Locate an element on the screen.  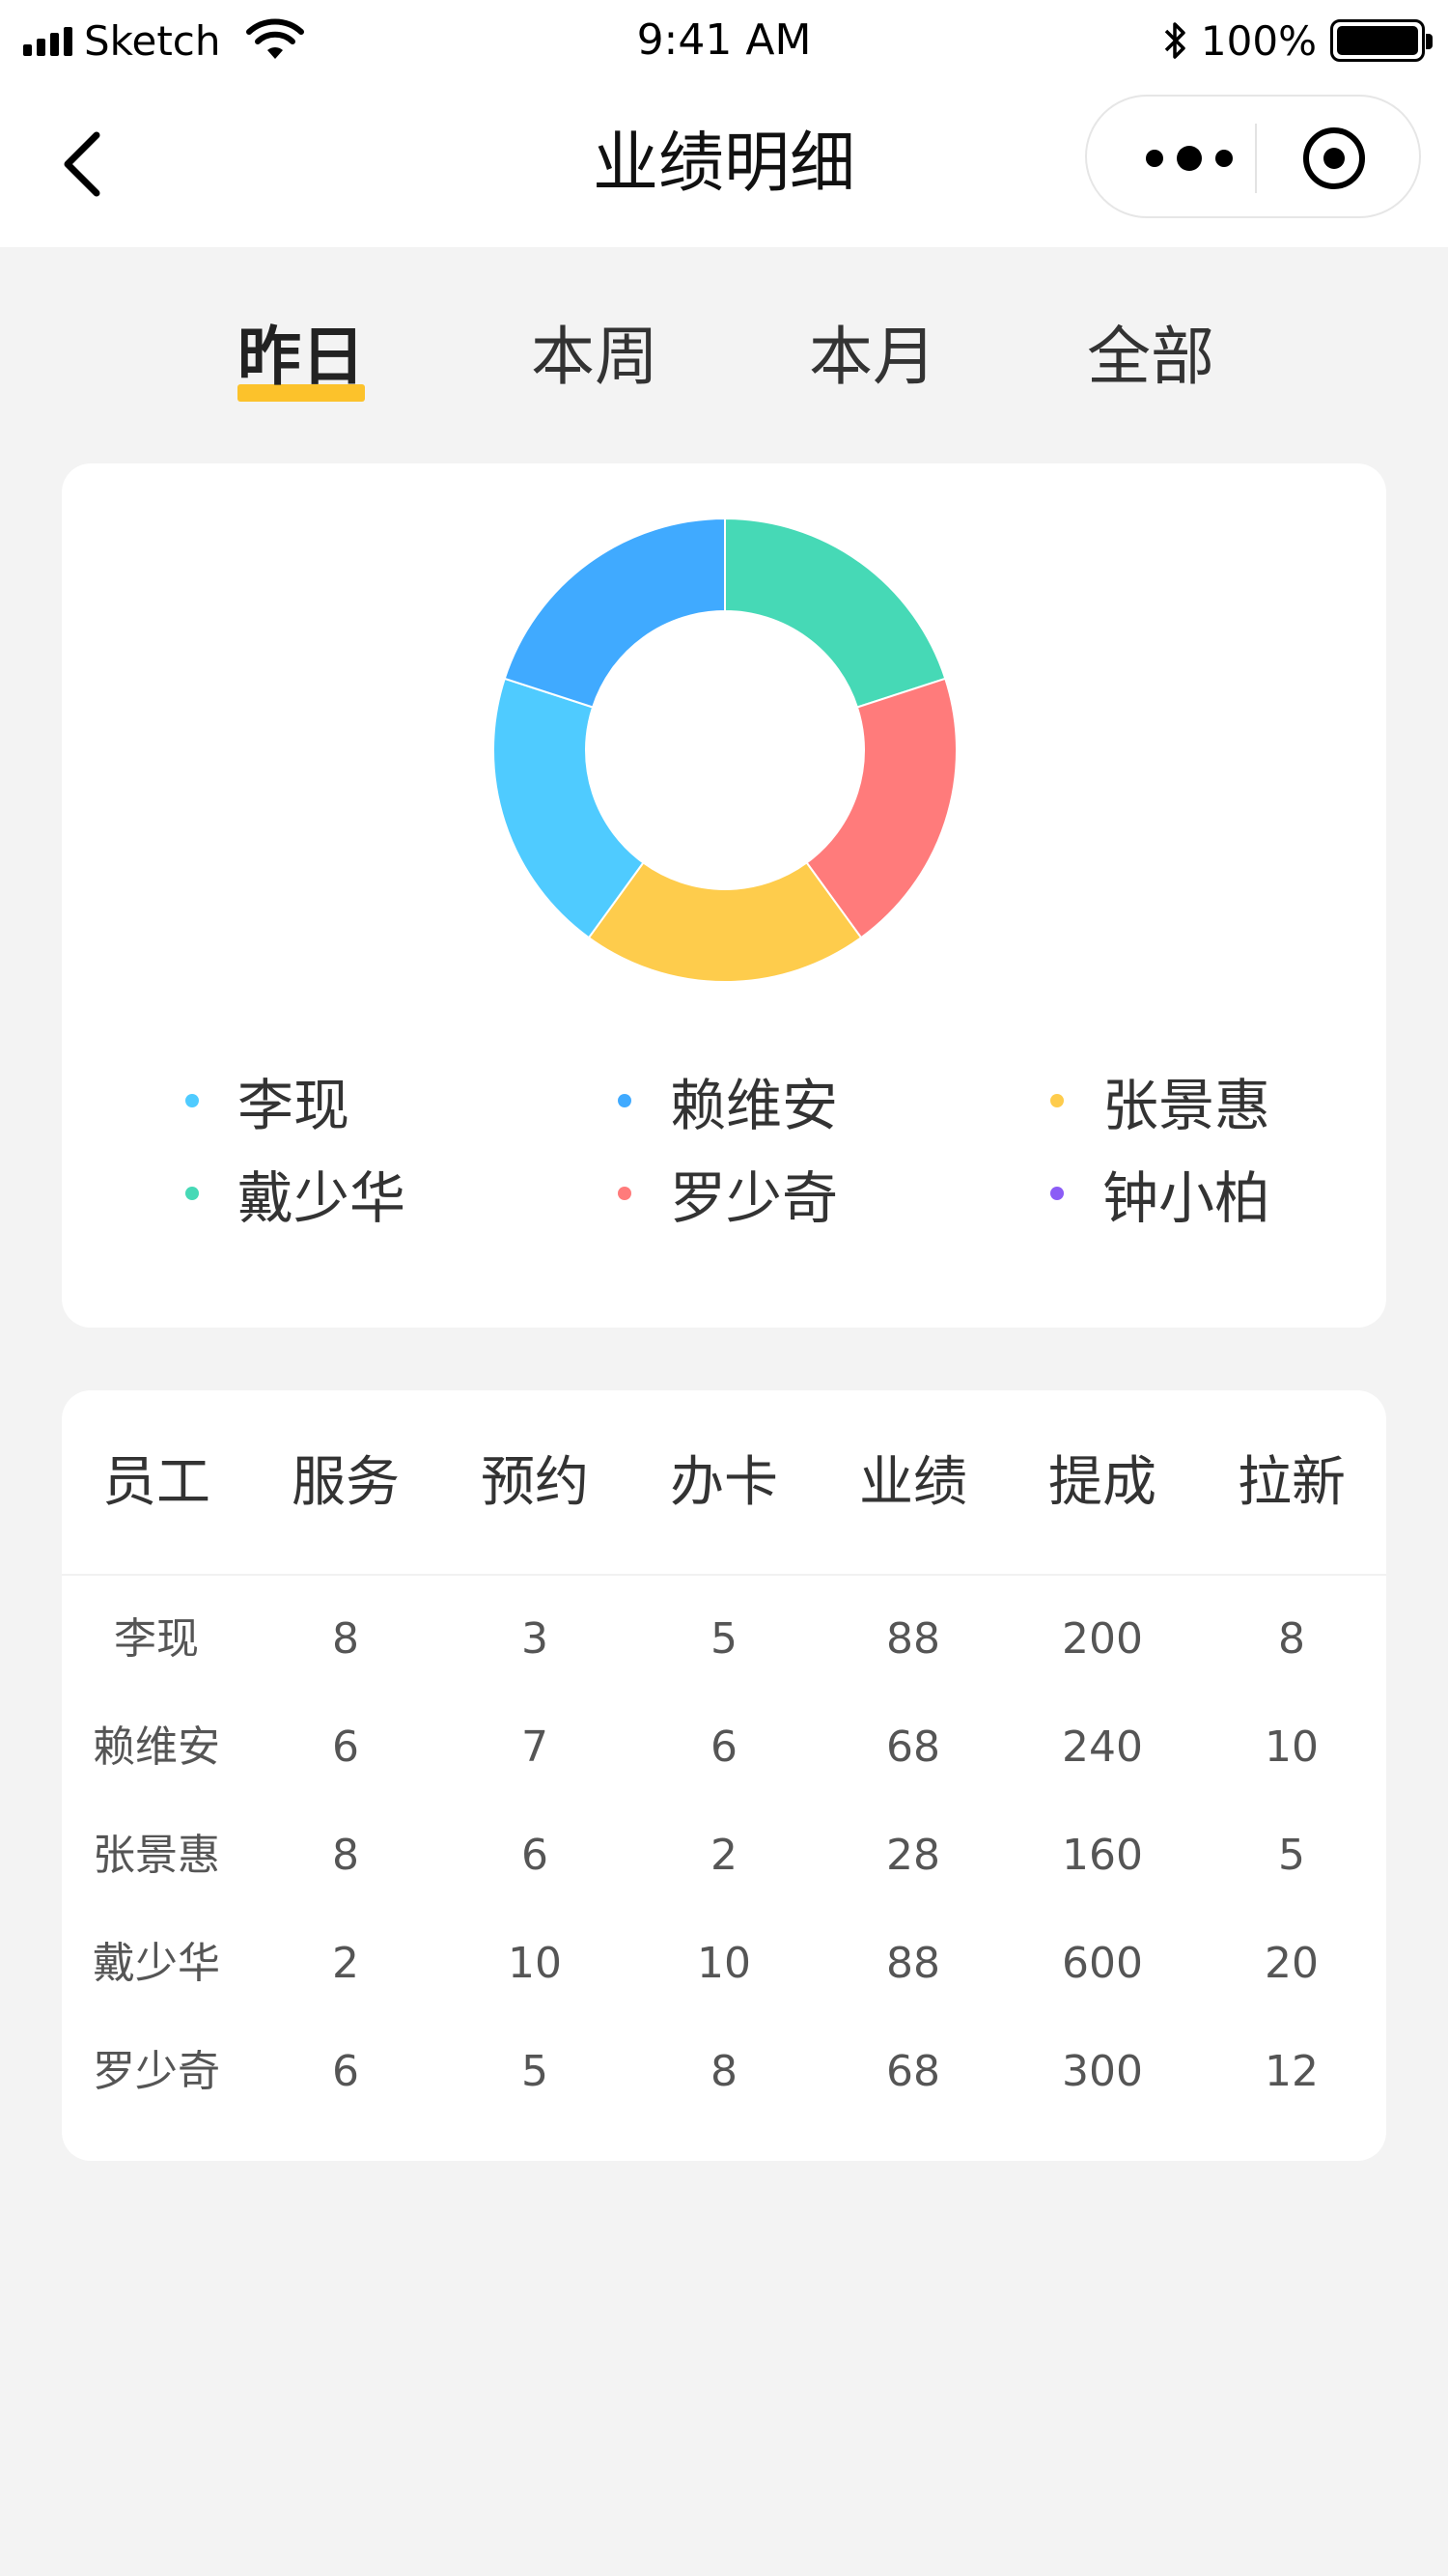
table-cell: 张景惠 is located at coordinates (156, 1856).